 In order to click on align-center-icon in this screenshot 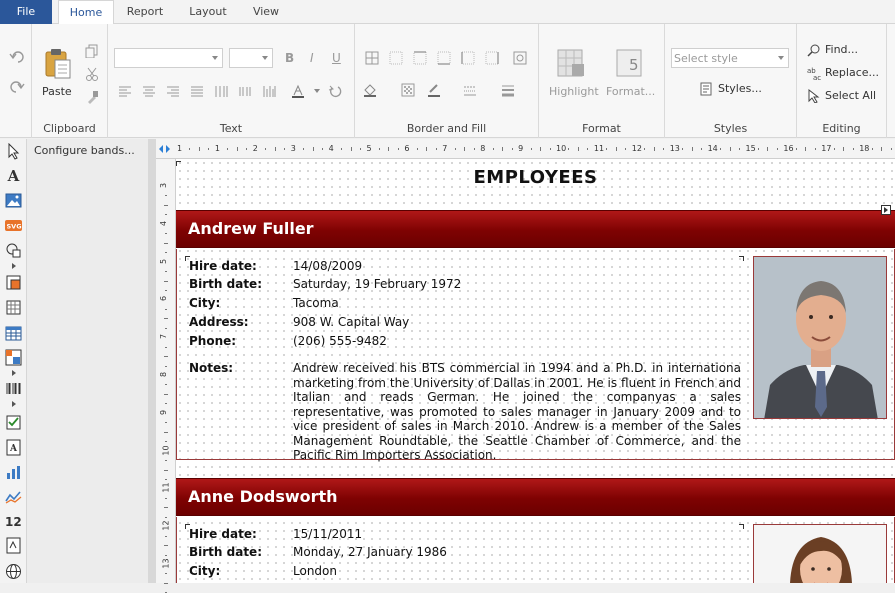, I will do `click(149, 91)`.